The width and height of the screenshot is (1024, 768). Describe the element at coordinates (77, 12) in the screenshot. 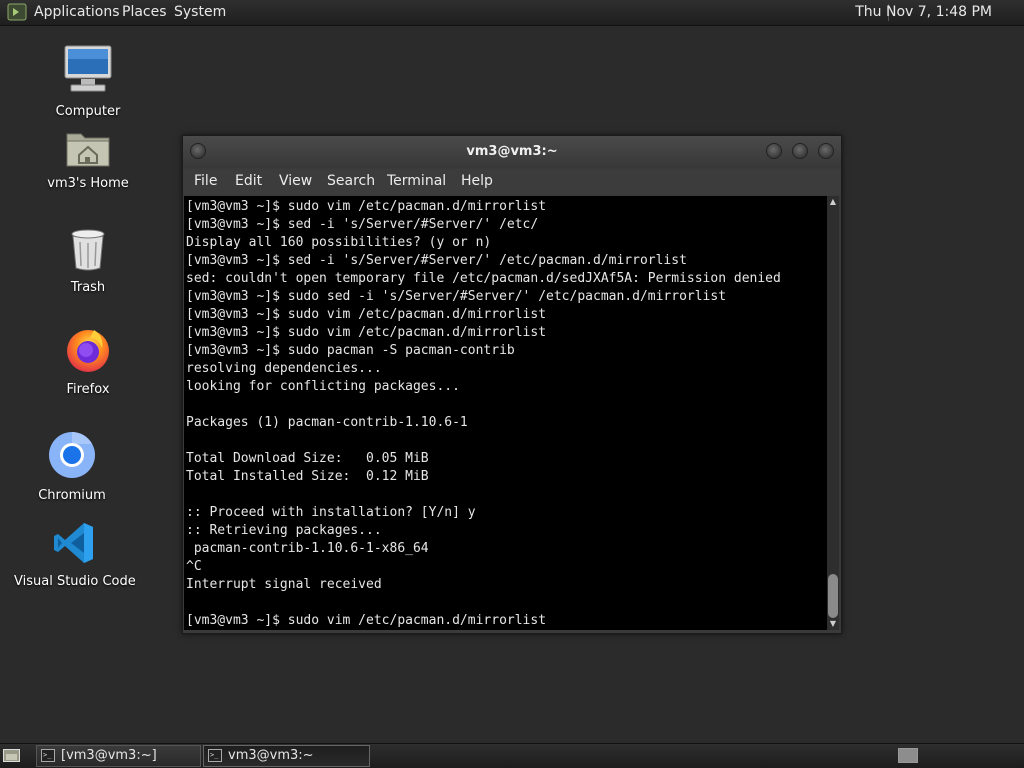

I see `applications-menu: Applications` at that location.